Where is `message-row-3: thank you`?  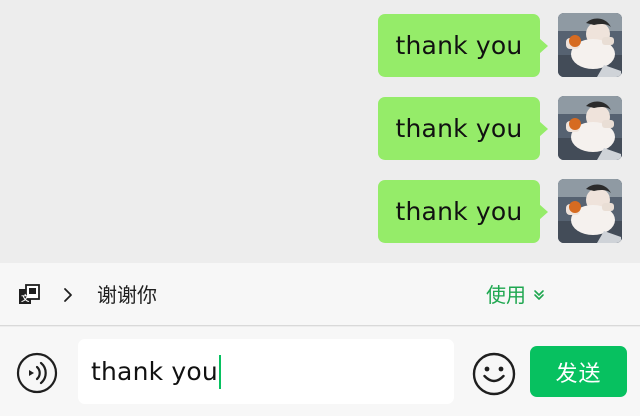 message-row-3: thank you is located at coordinates (500, 211).